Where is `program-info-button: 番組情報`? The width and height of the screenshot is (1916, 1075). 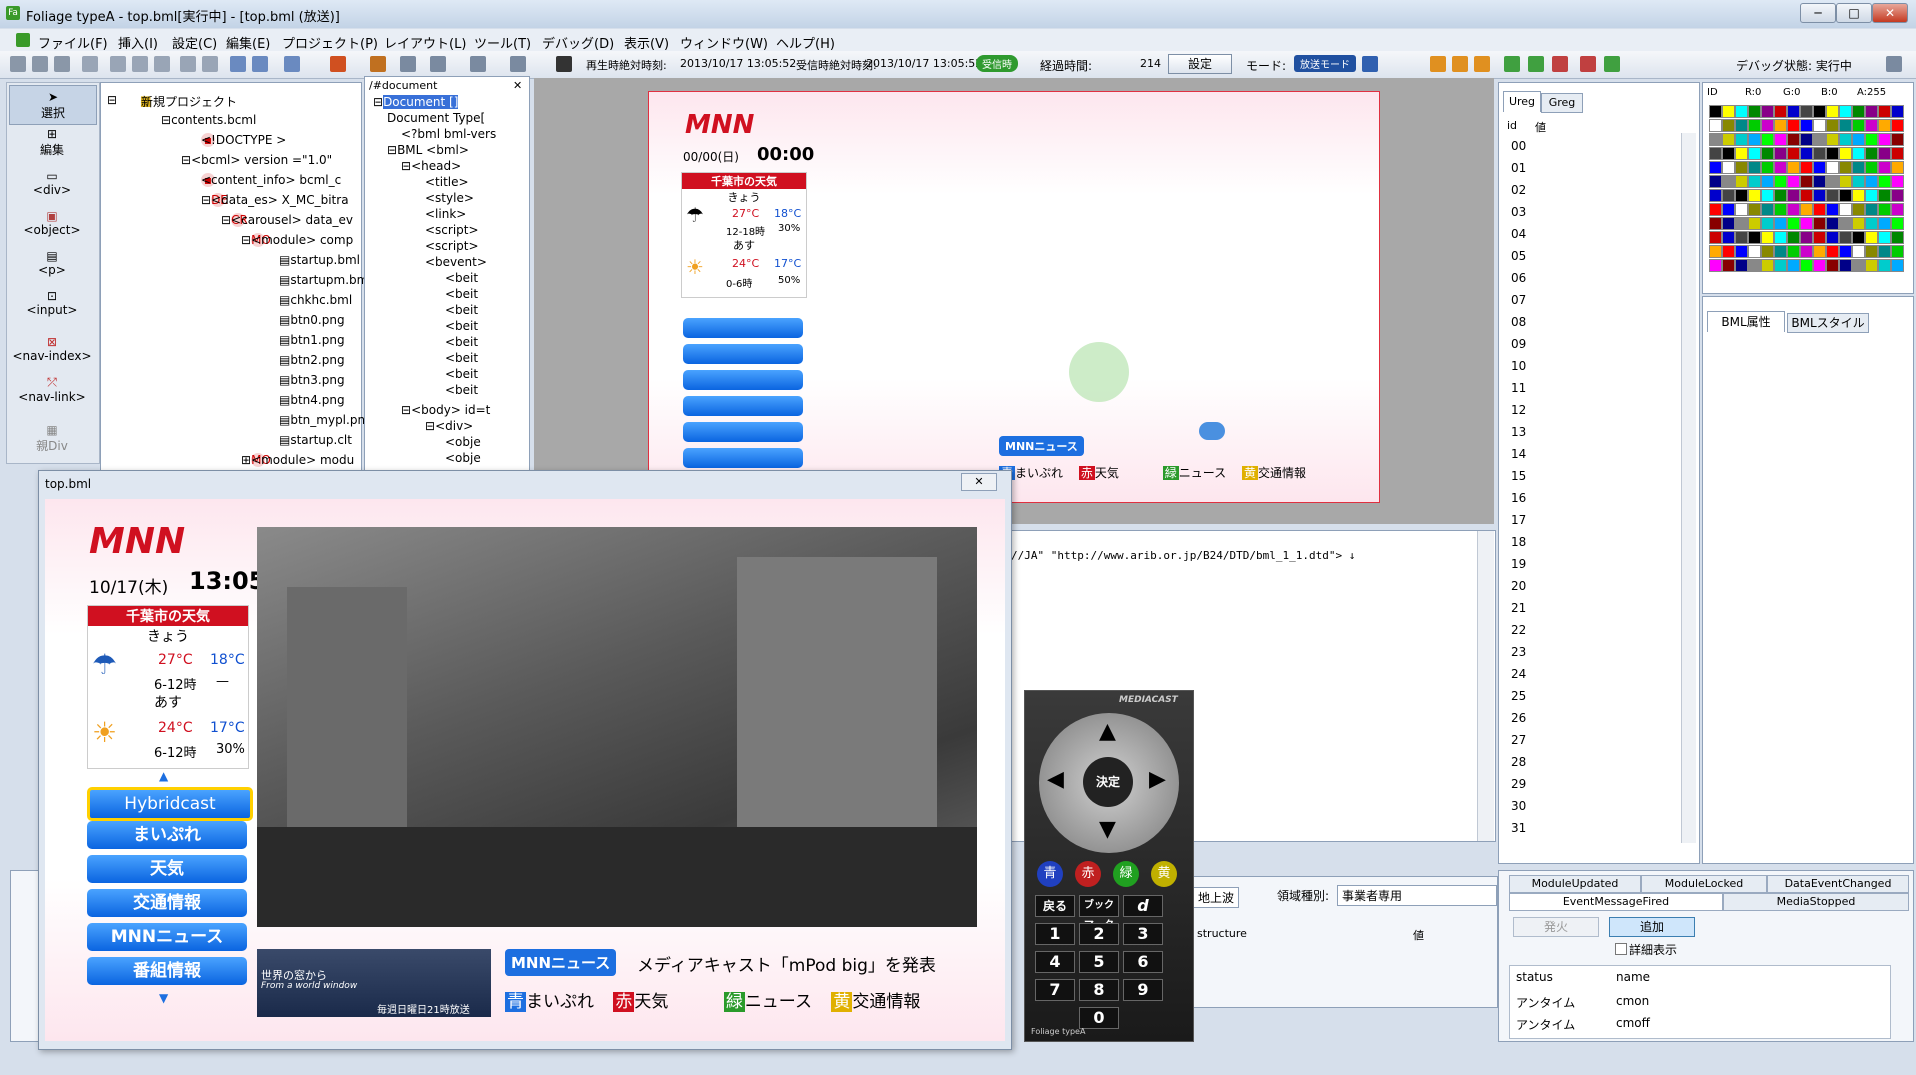
program-info-button: 番組情報 is located at coordinates (167, 971).